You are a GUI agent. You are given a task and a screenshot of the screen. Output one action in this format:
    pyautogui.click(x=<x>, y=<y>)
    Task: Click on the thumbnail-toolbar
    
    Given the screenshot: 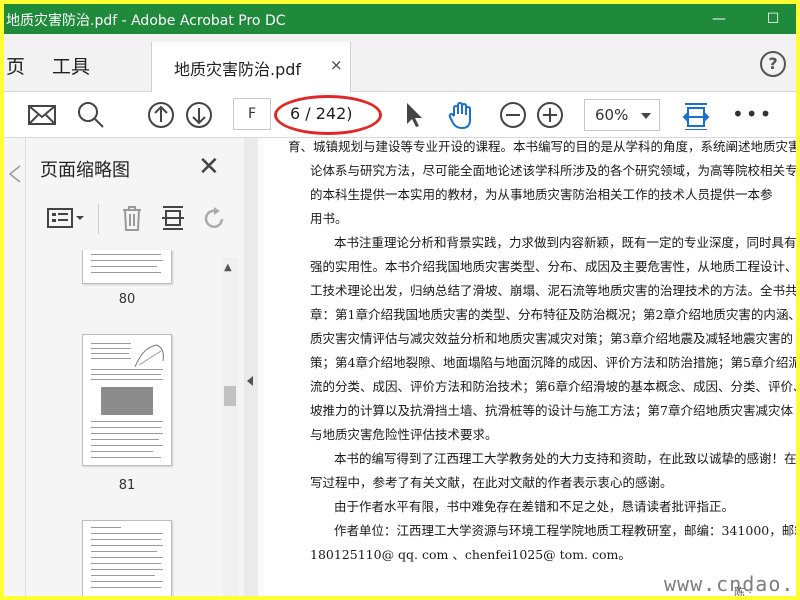 What is the action you would take?
    pyautogui.click(x=135, y=218)
    